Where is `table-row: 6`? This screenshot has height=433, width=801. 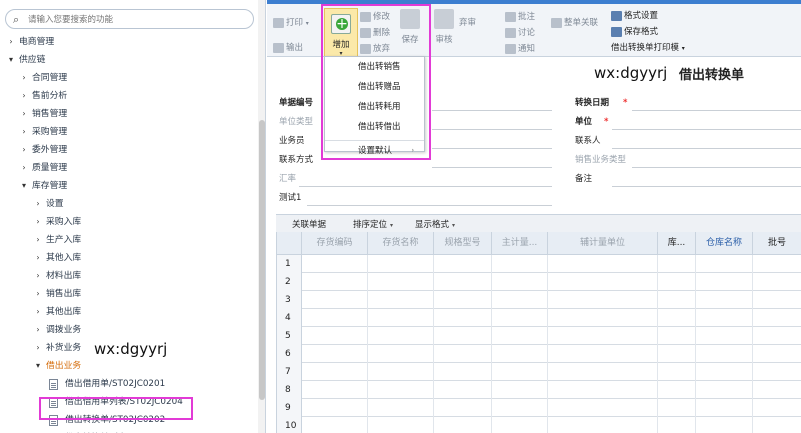
table-row: 6 is located at coordinates (539, 354).